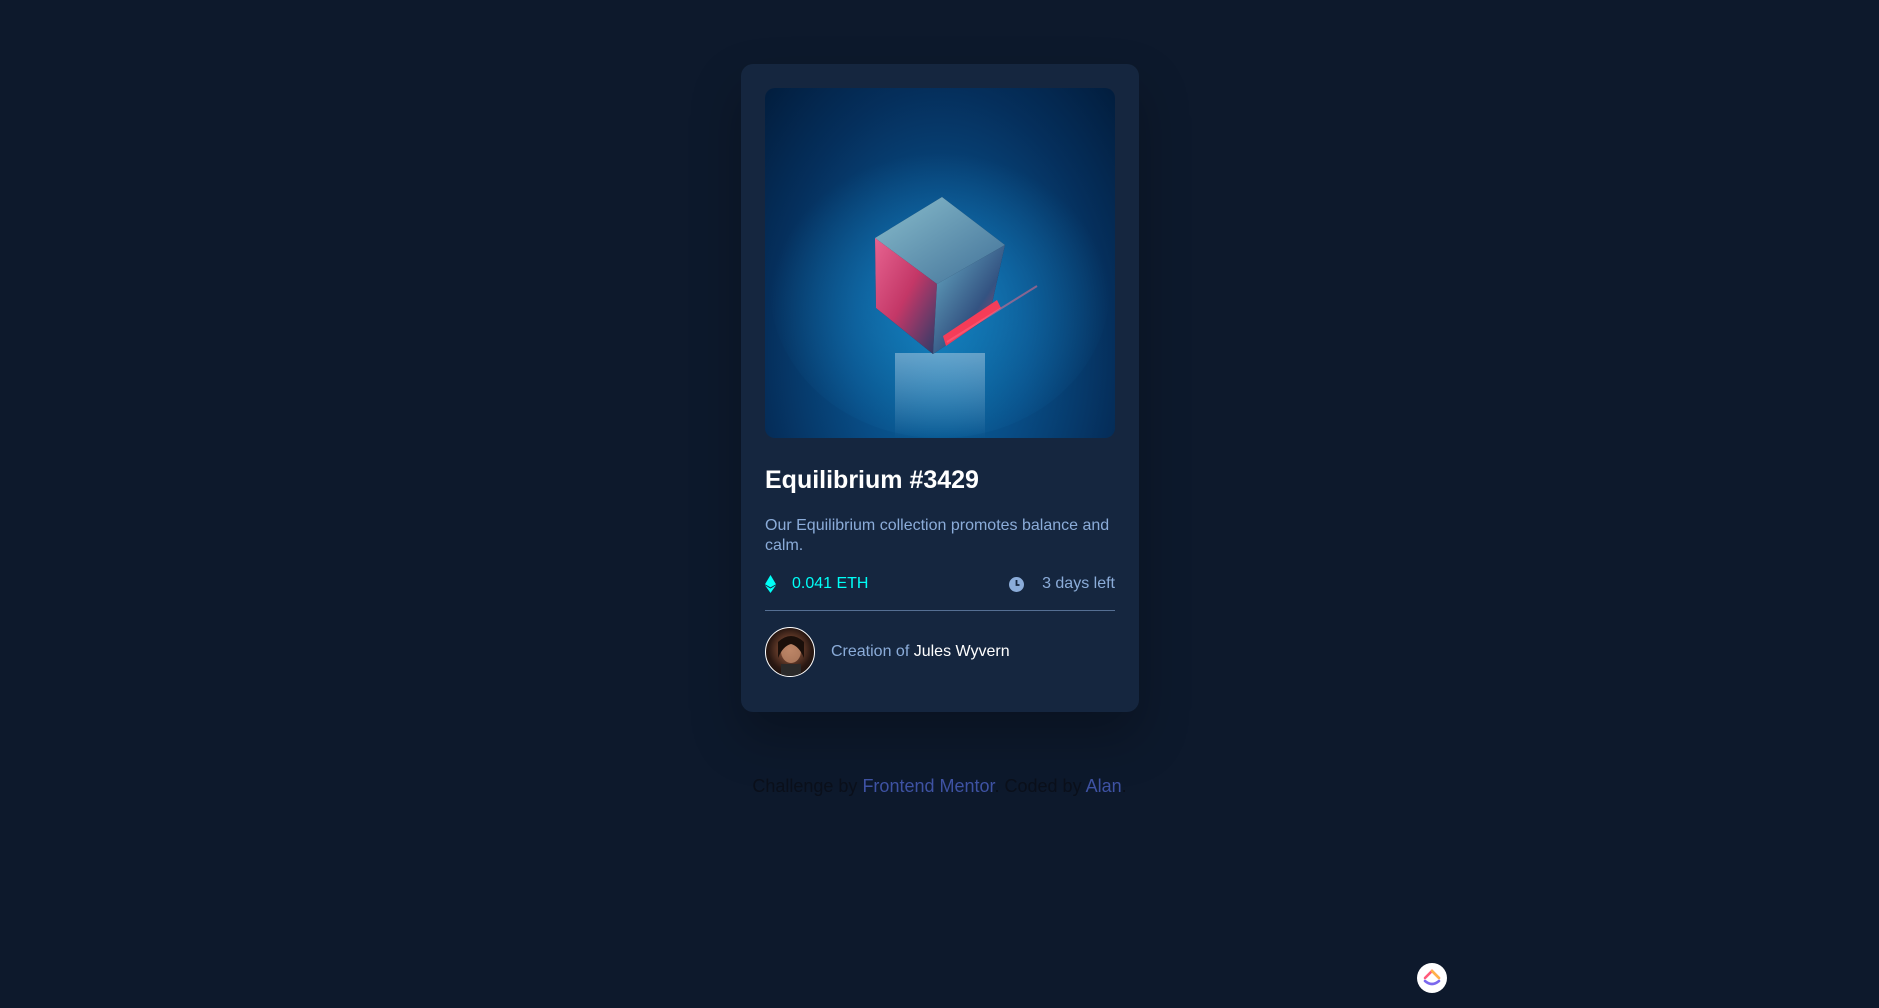 The height and width of the screenshot is (1008, 1879). I want to click on time-left: 3 days left, so click(1061, 584).